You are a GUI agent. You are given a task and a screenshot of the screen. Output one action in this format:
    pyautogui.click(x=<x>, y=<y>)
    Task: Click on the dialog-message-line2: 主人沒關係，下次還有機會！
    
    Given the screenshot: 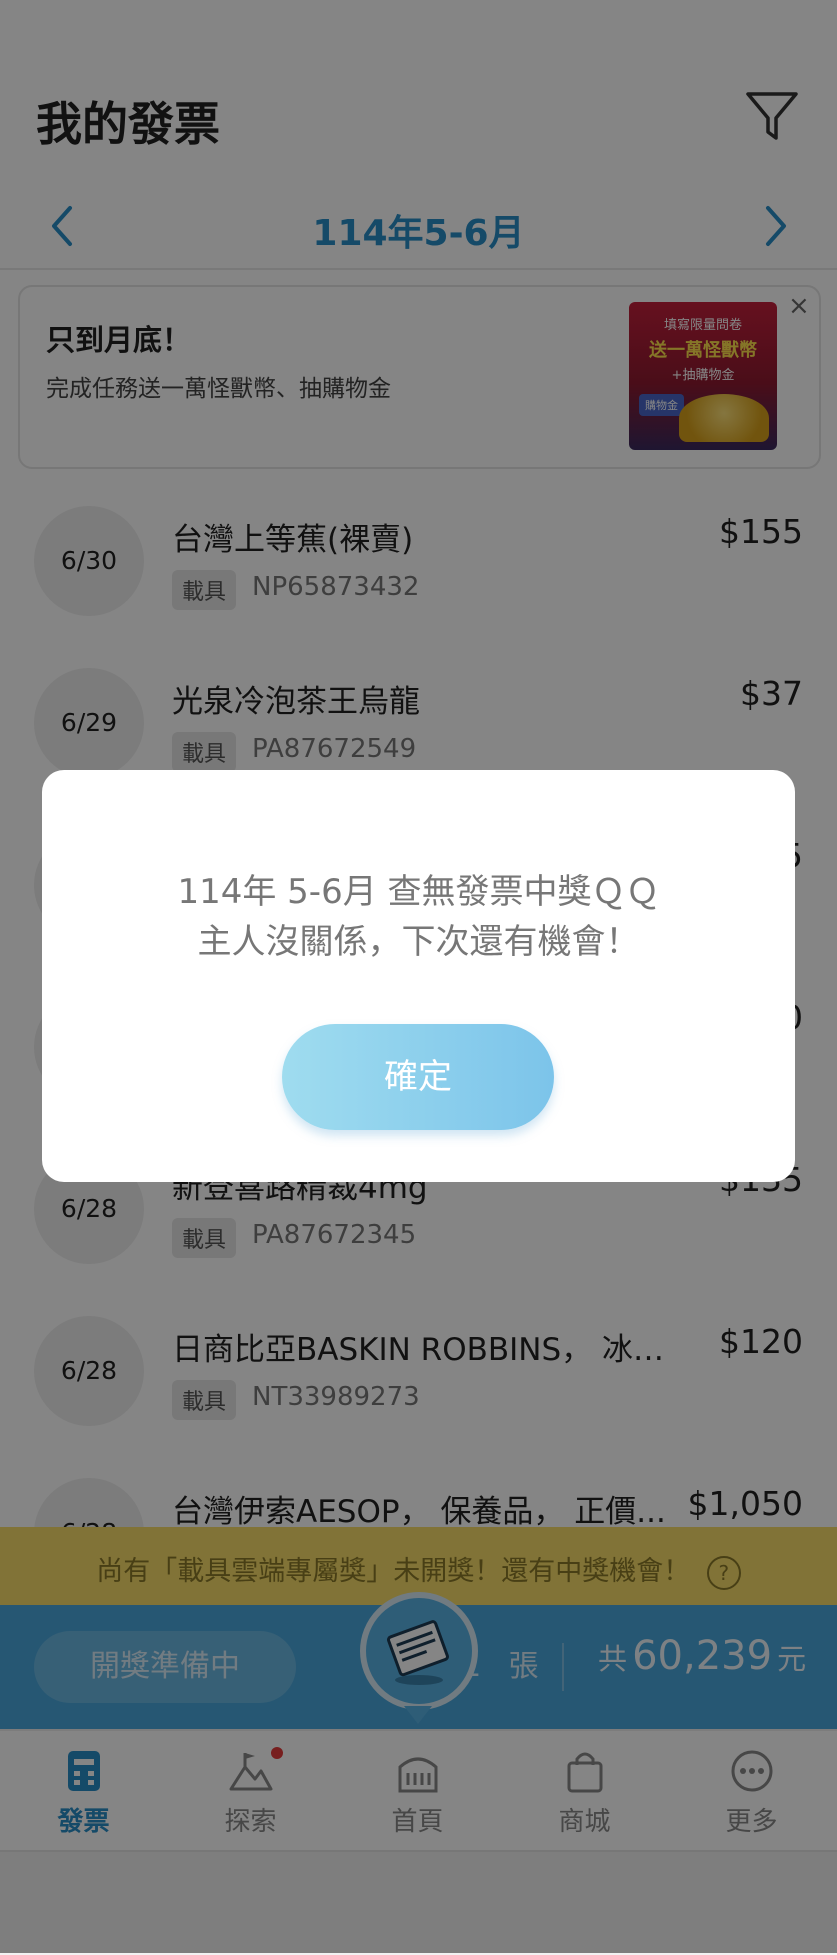 What is the action you would take?
    pyautogui.click(x=418, y=942)
    